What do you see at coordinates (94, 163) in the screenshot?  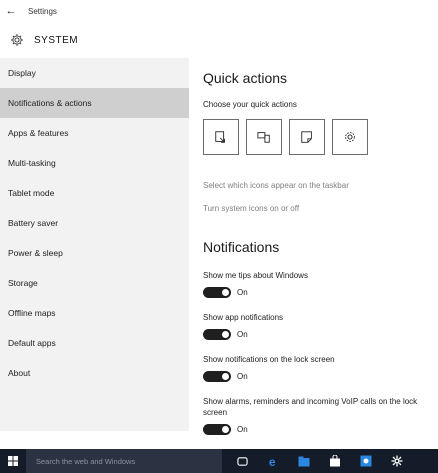 I see `sidebar-item-multi-tasking: Multi-tasking` at bounding box center [94, 163].